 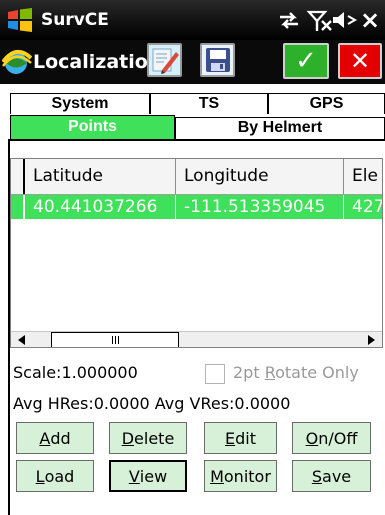 I want to click on cell-latitude: 40.441037266, so click(x=100, y=207).